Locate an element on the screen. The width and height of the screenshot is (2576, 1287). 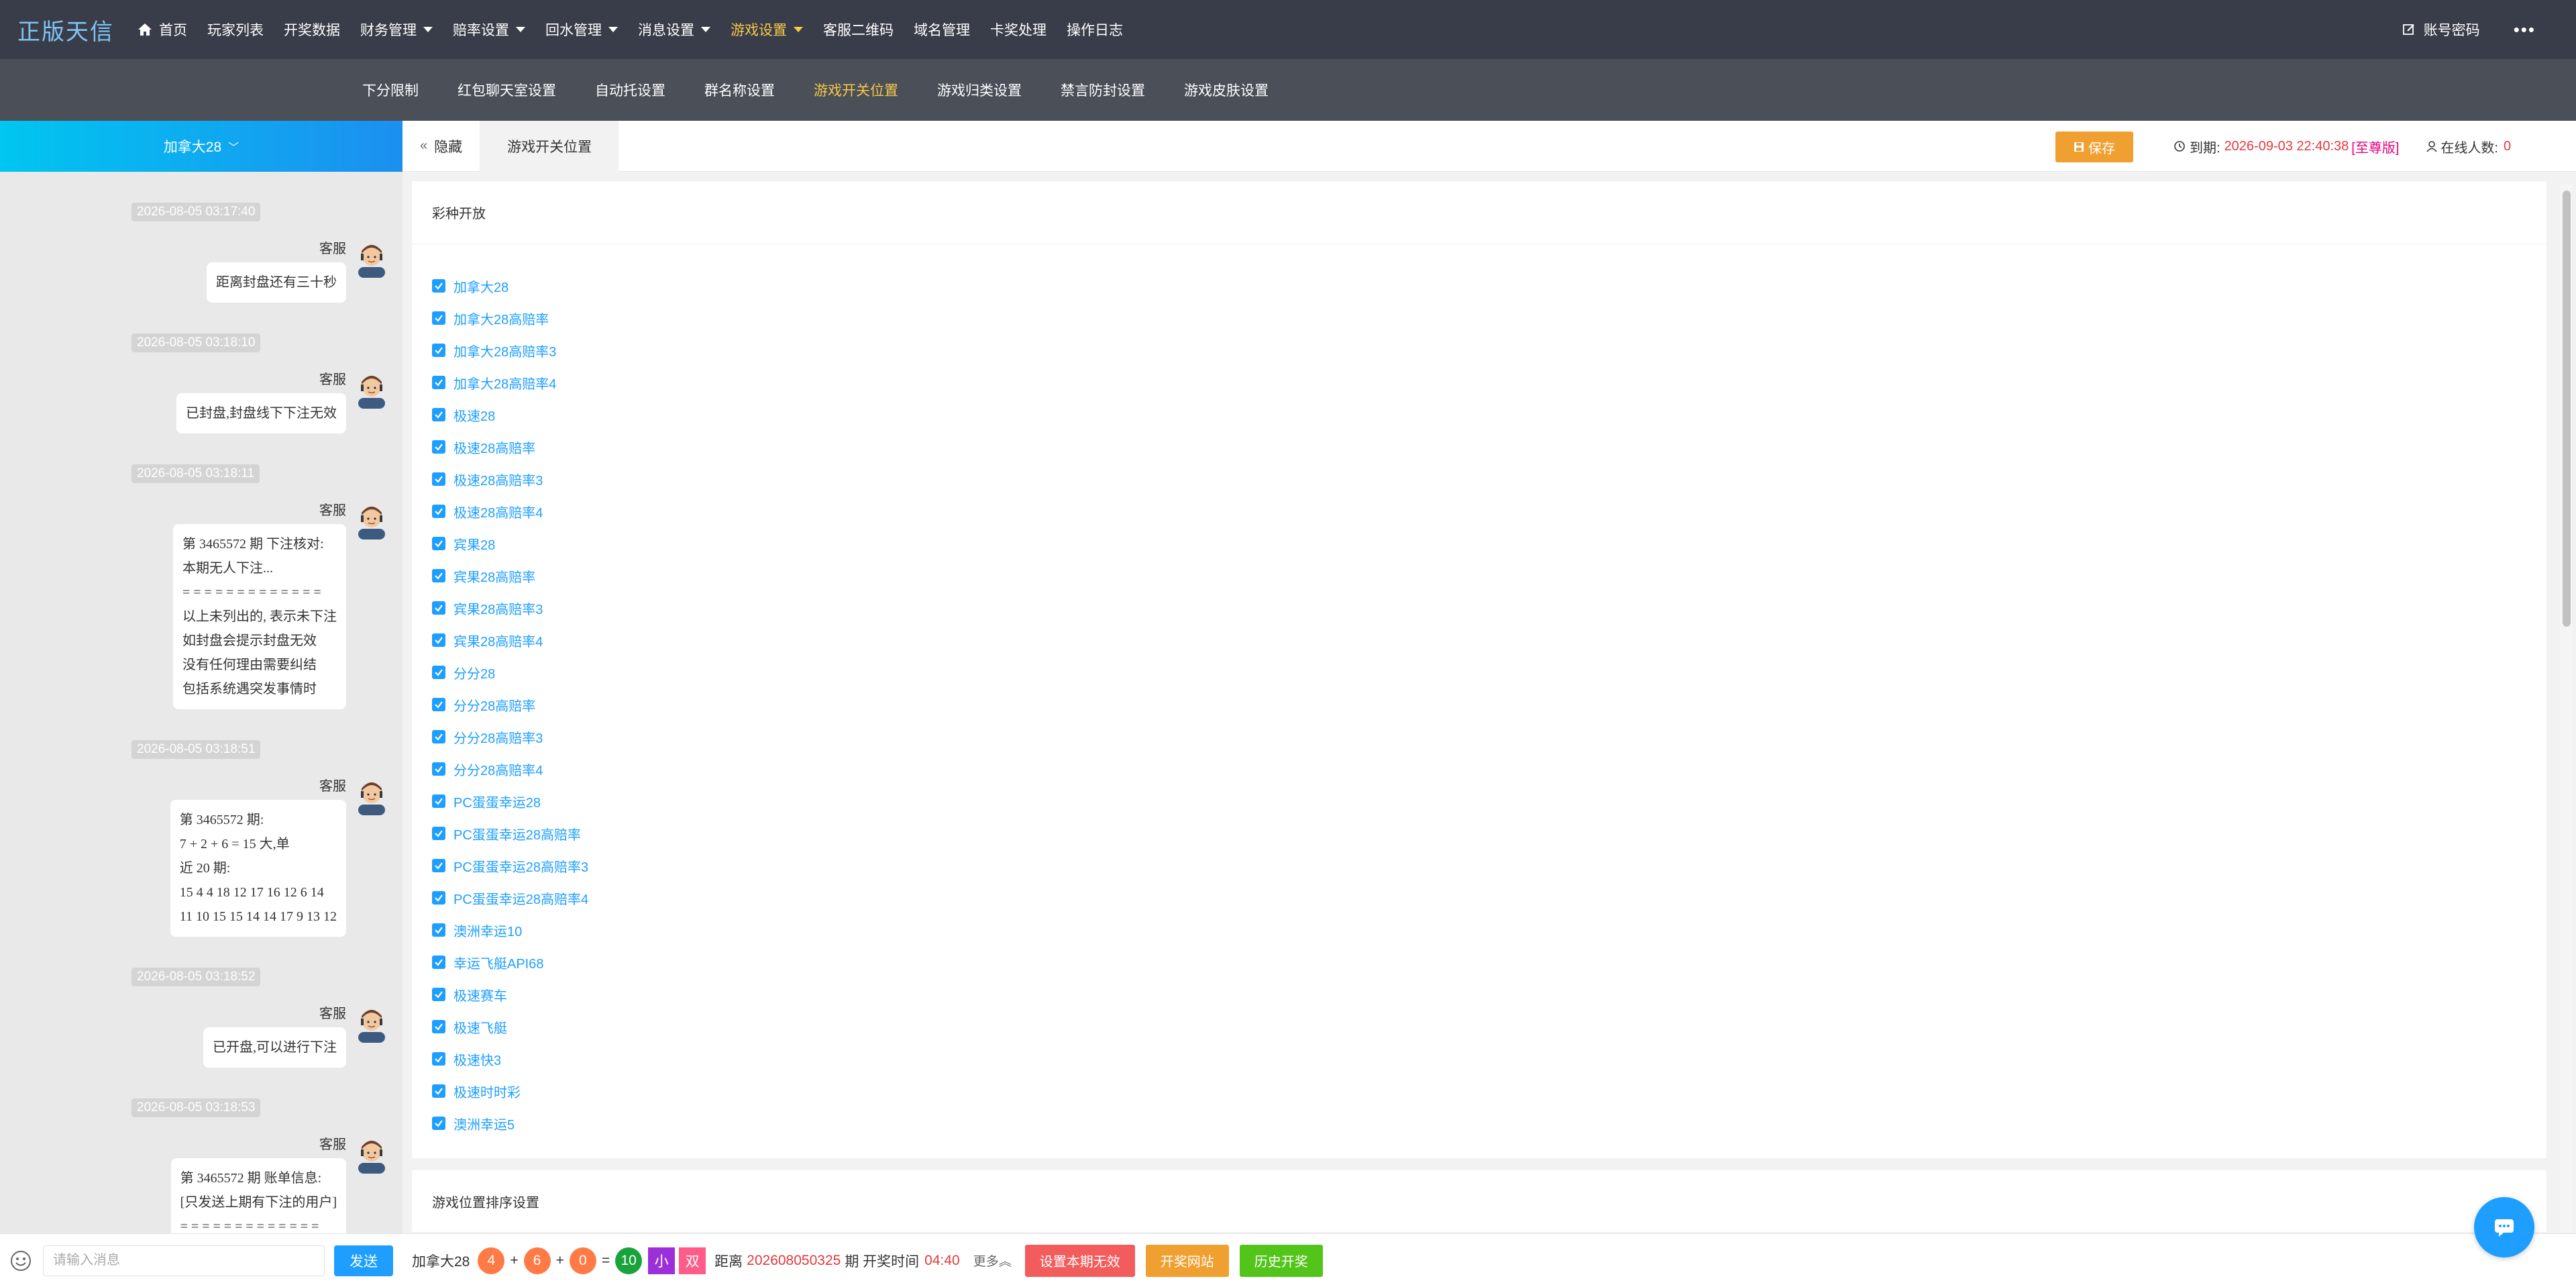
more-menu-icon: ••• is located at coordinates (2525, 29).